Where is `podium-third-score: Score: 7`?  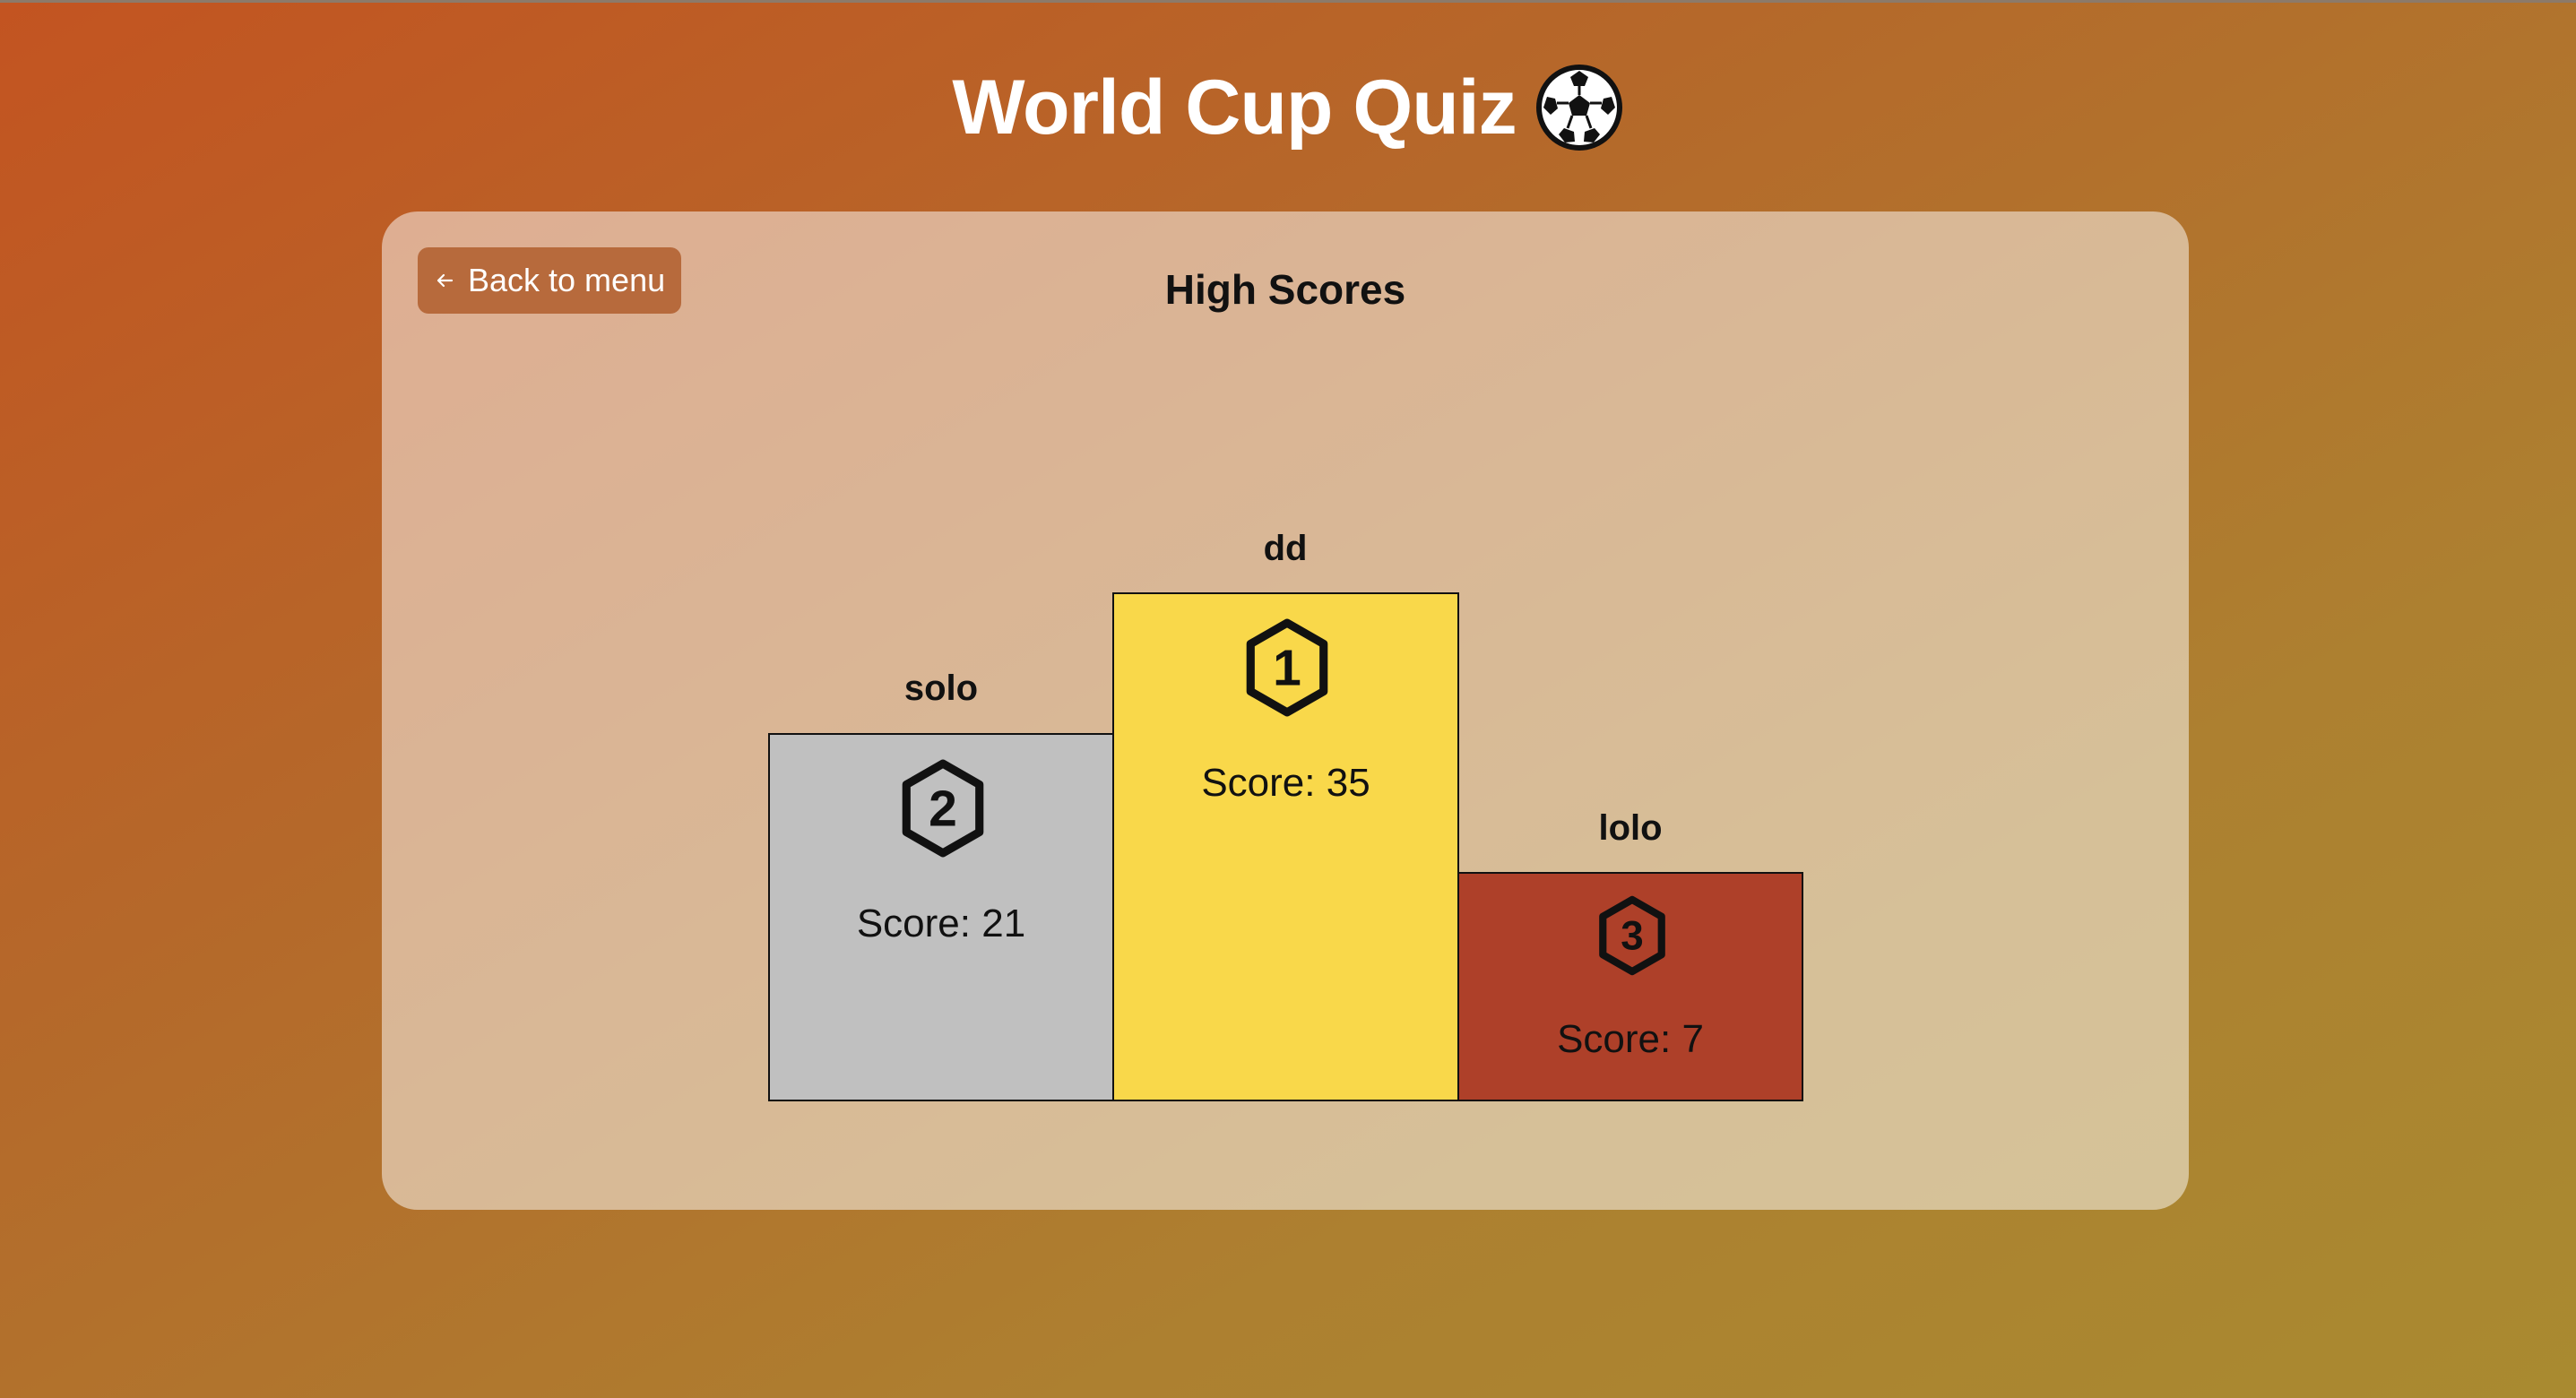 podium-third-score: Score: 7 is located at coordinates (1630, 1039).